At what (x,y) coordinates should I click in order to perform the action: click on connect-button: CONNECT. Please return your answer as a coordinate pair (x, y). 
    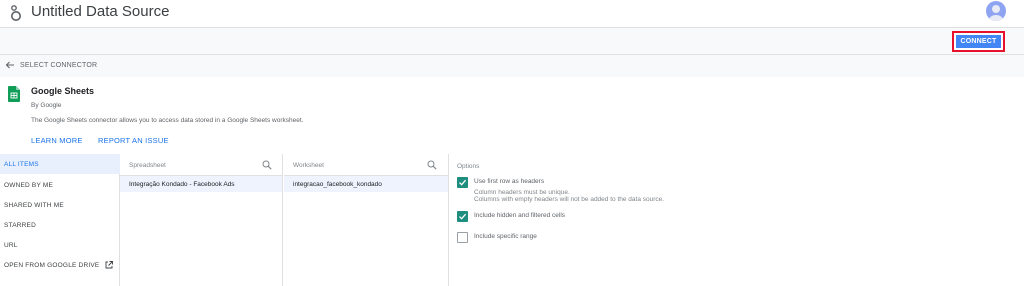
    Looking at the image, I should click on (978, 41).